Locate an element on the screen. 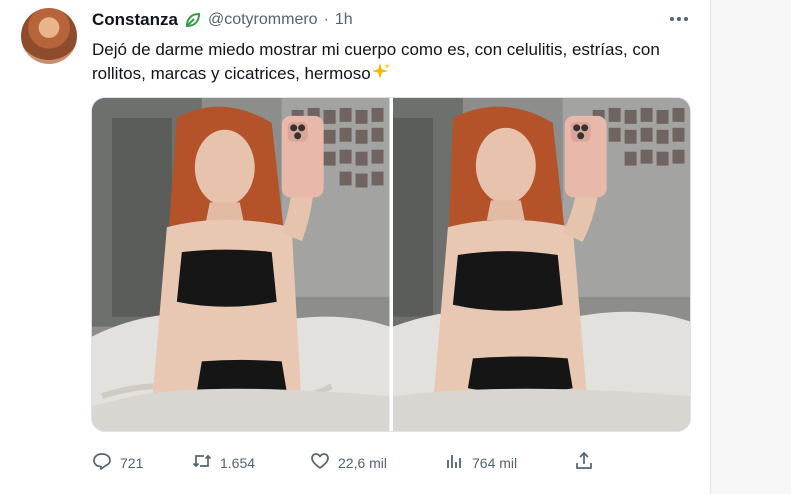 The height and width of the screenshot is (494, 791). page-background-strip is located at coordinates (750, 247).